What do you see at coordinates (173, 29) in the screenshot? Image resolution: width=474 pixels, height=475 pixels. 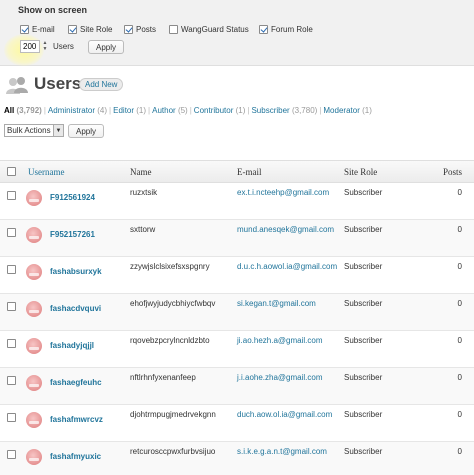 I see `wangguard-status-checkbox` at bounding box center [173, 29].